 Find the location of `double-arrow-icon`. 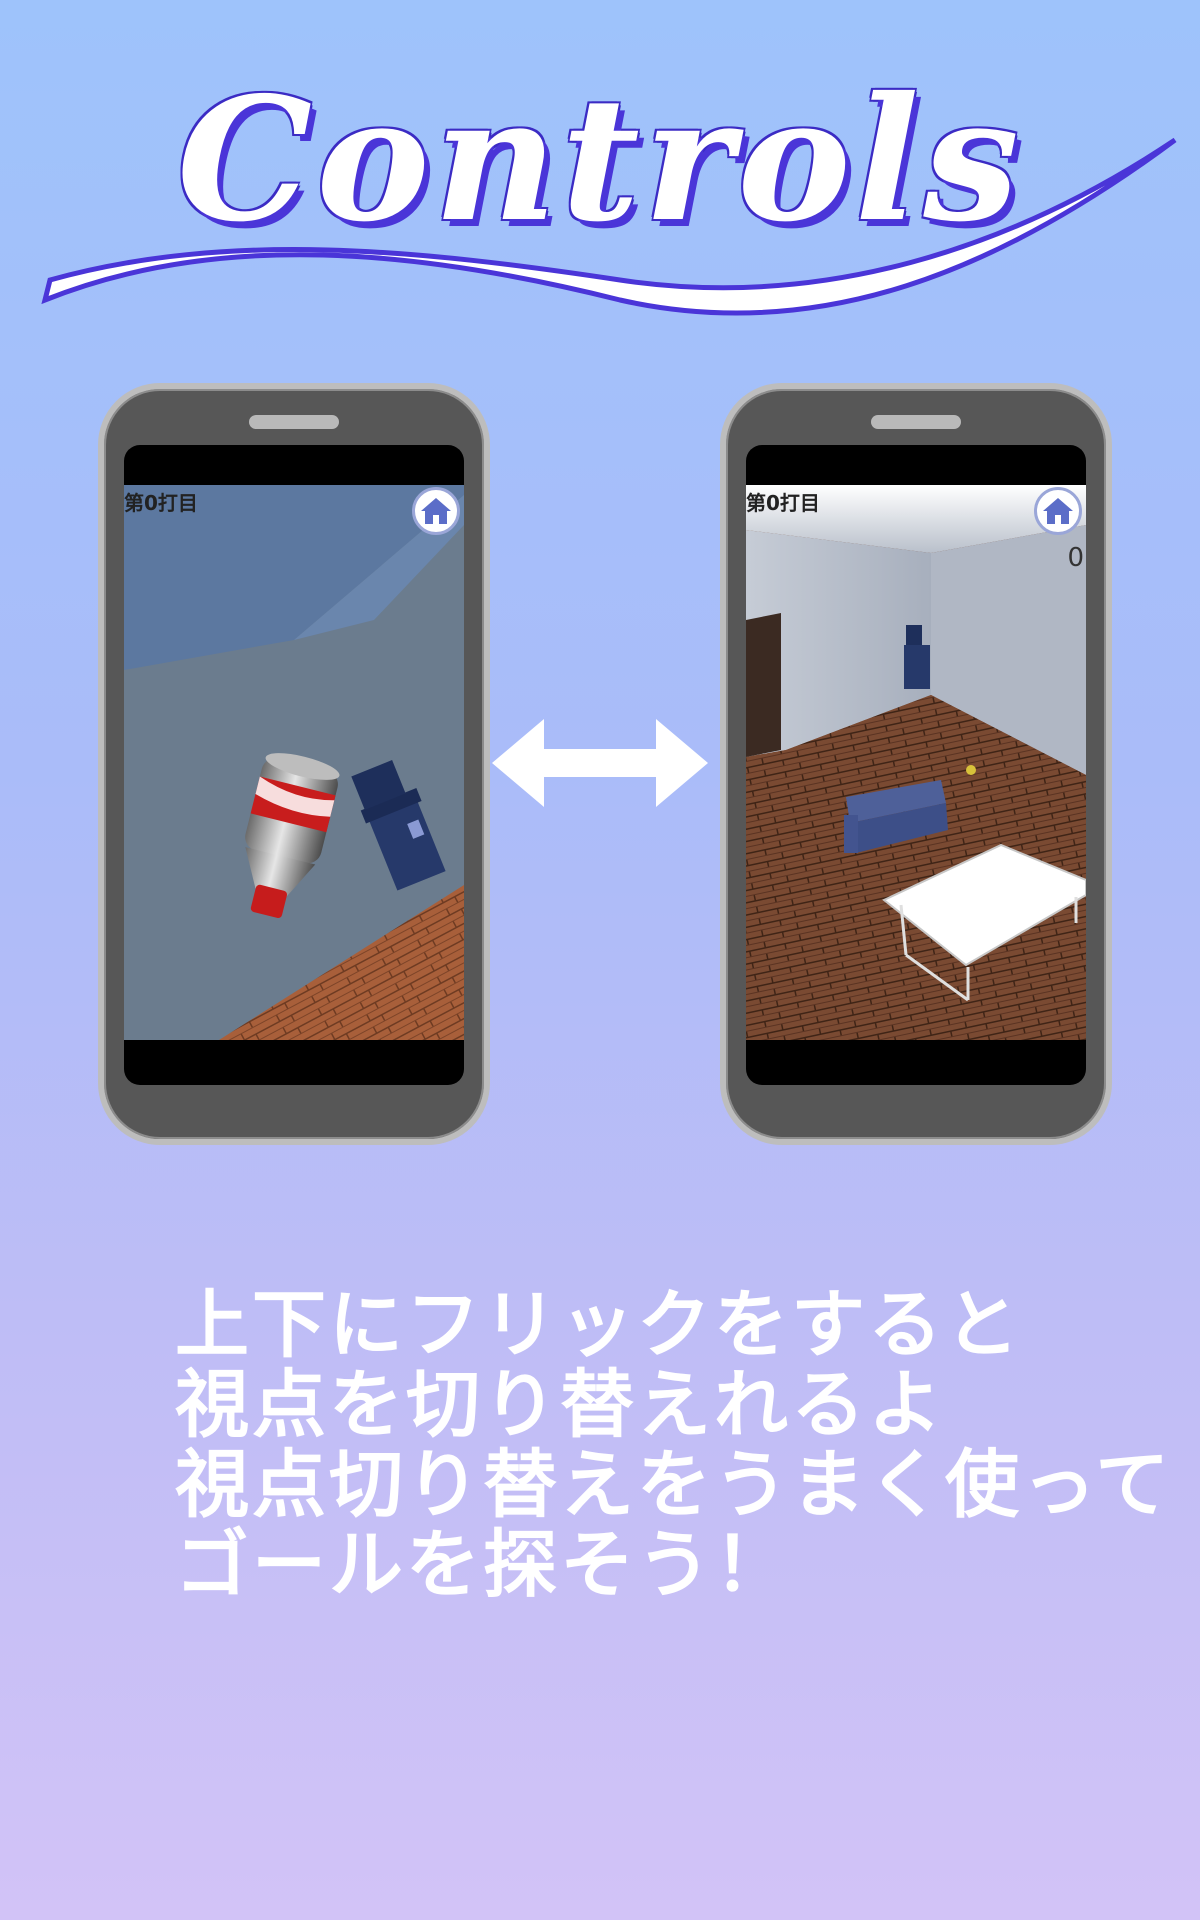

double-arrow-icon is located at coordinates (600, 763).